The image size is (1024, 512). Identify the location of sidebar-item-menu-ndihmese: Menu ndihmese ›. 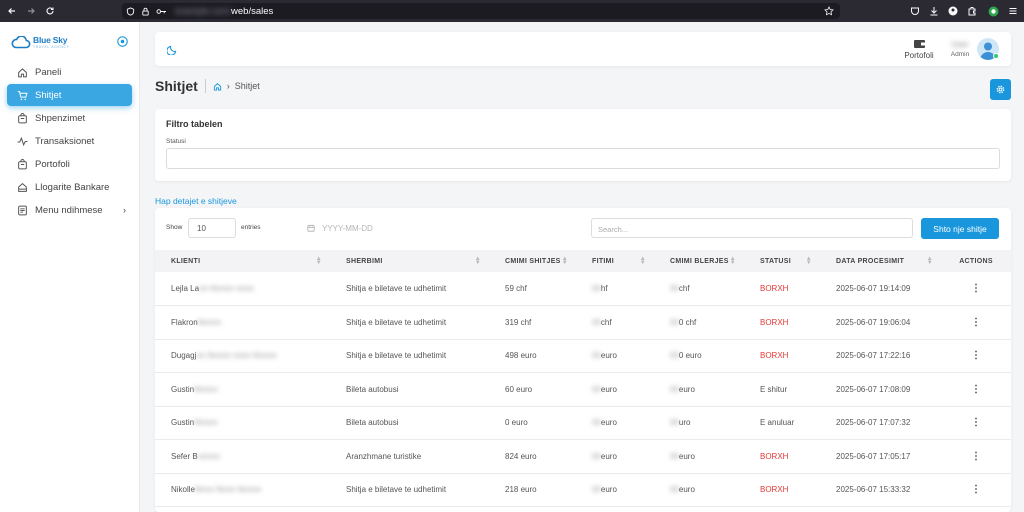
(69, 210).